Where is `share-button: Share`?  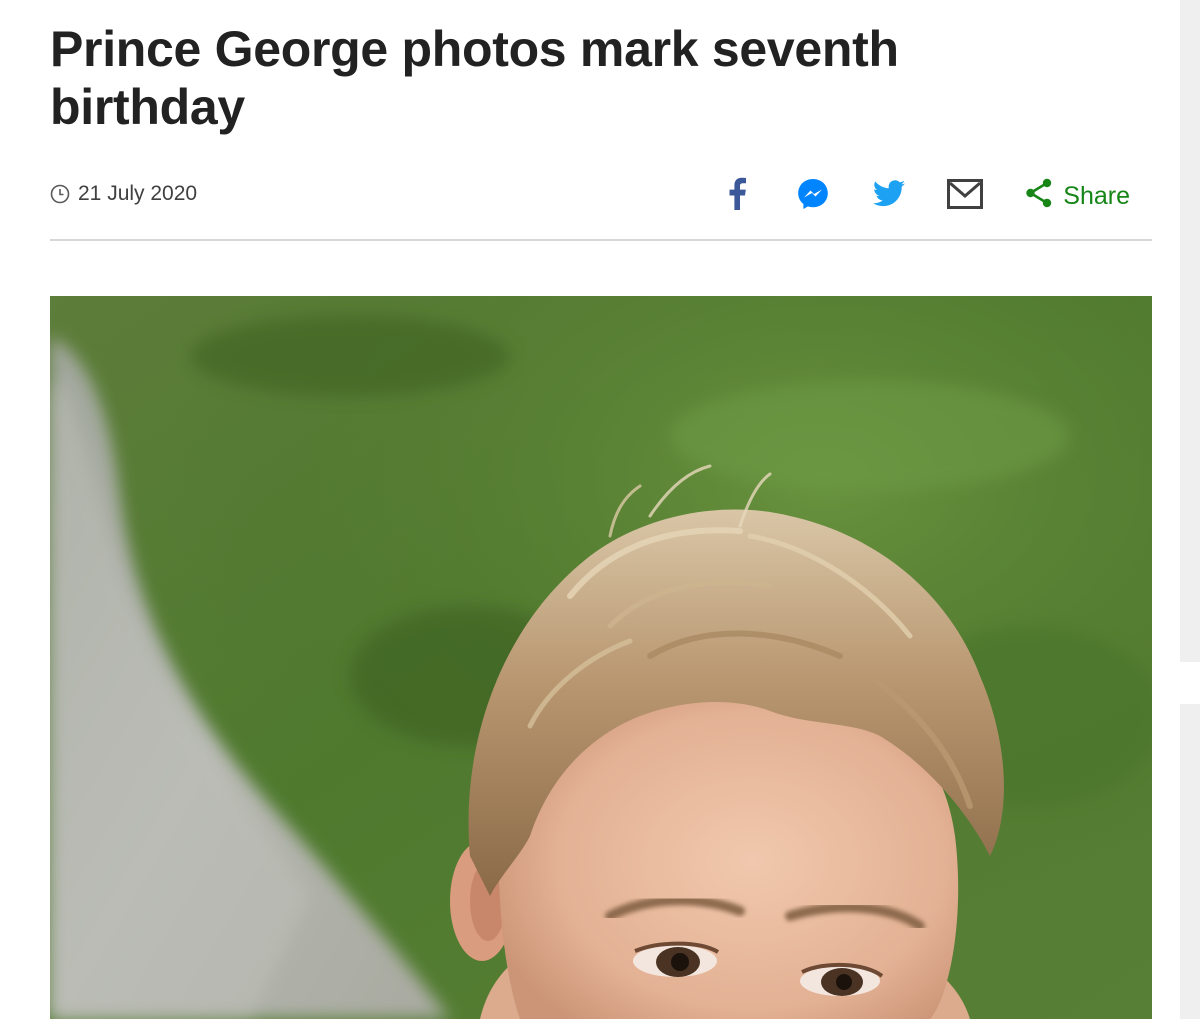 share-button: Share is located at coordinates (1077, 196).